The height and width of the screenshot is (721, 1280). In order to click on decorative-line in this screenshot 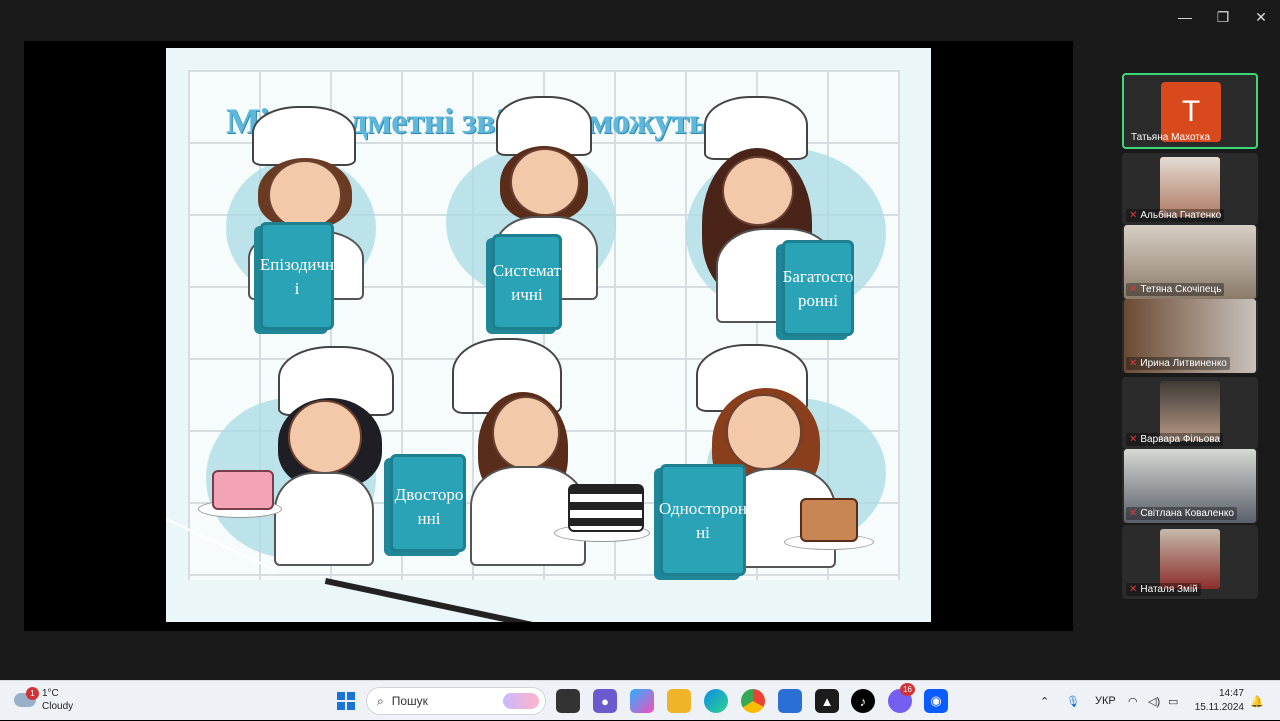, I will do `click(433, 600)`.